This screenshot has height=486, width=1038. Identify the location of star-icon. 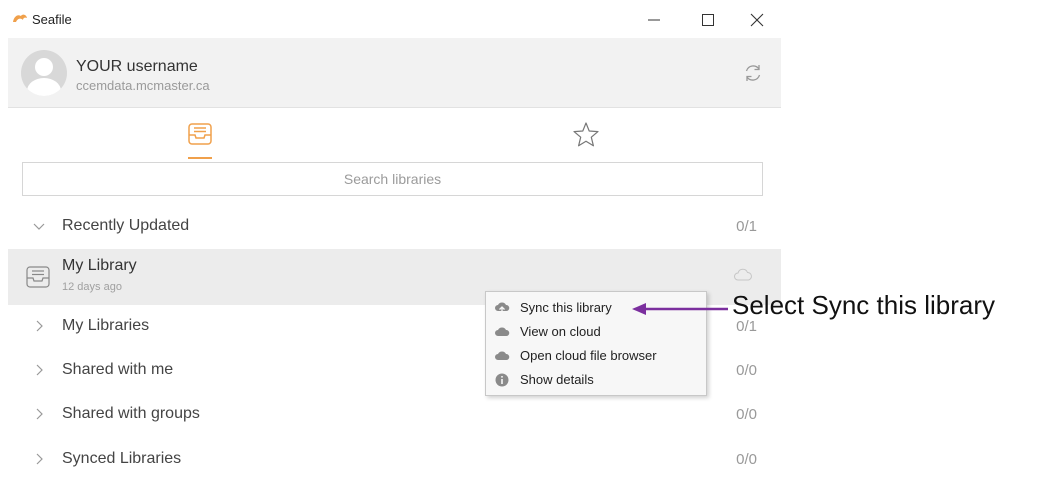
(586, 134).